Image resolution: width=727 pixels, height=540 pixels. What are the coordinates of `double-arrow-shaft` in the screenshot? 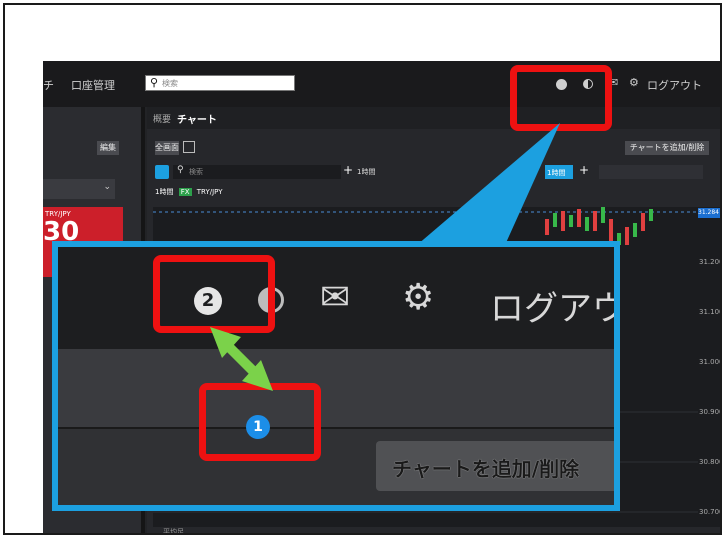 It's located at (241, 359).